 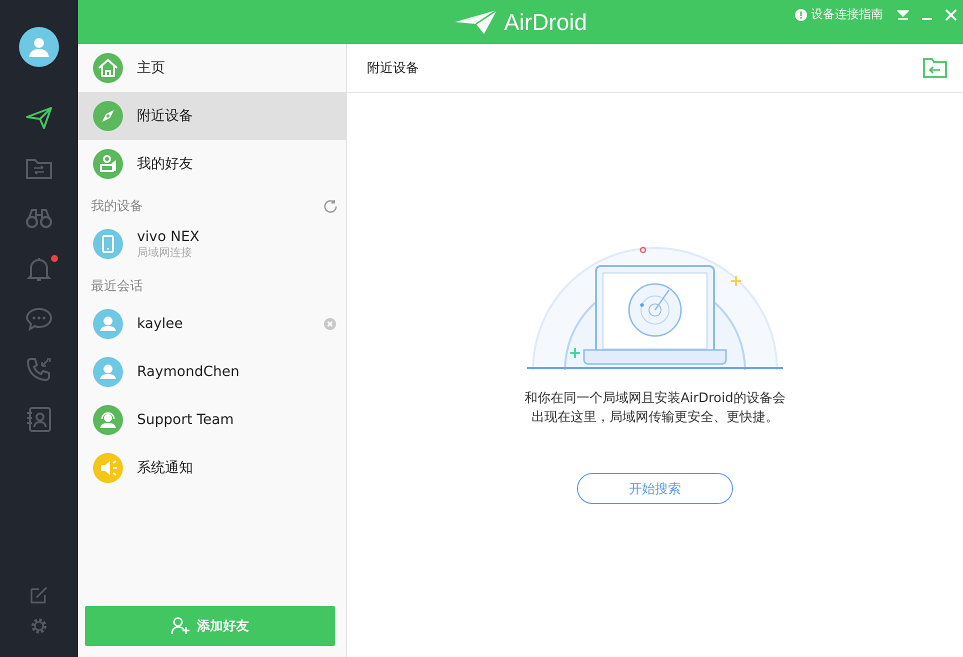 What do you see at coordinates (168, 236) in the screenshot?
I see `device-name: vivo NEX` at bounding box center [168, 236].